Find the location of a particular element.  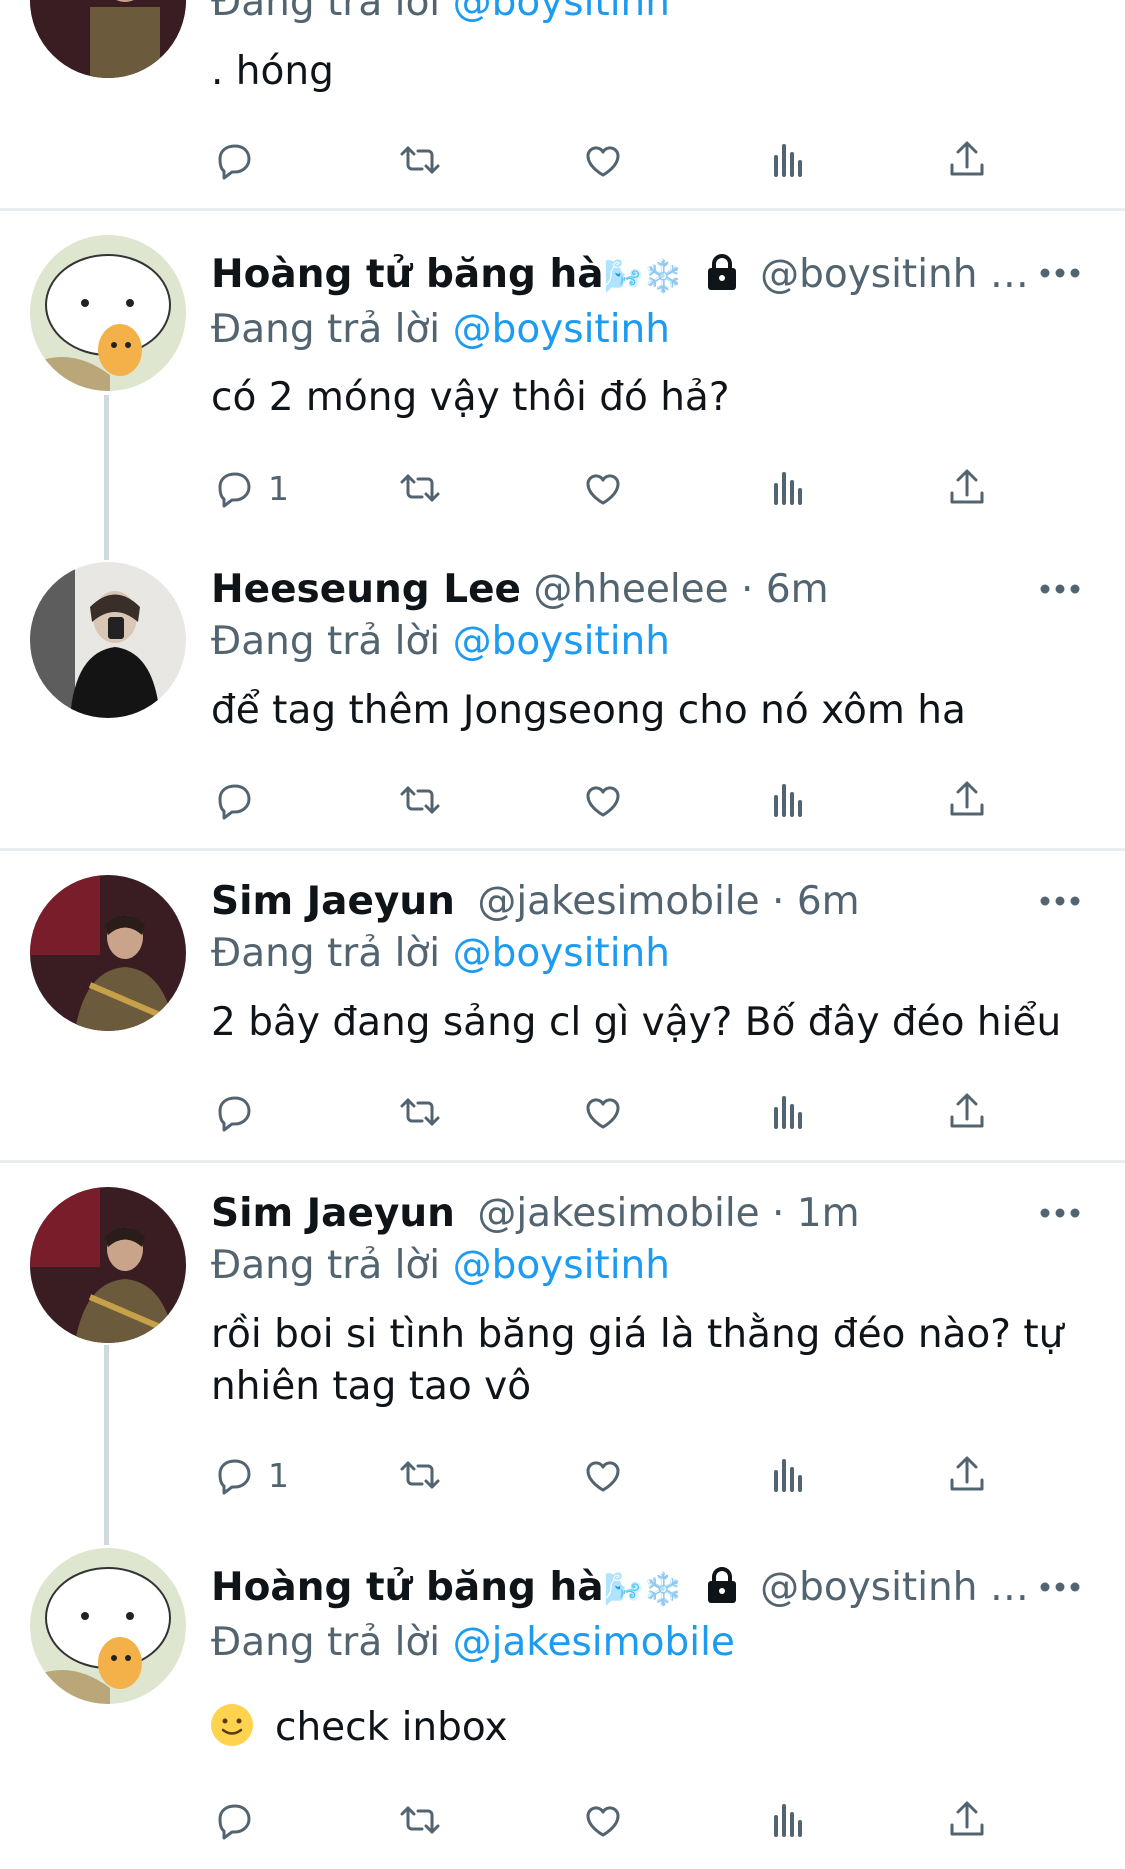

tweet-header: Heeseung Lee @hheelee · 6m is located at coordinates (620, 590).